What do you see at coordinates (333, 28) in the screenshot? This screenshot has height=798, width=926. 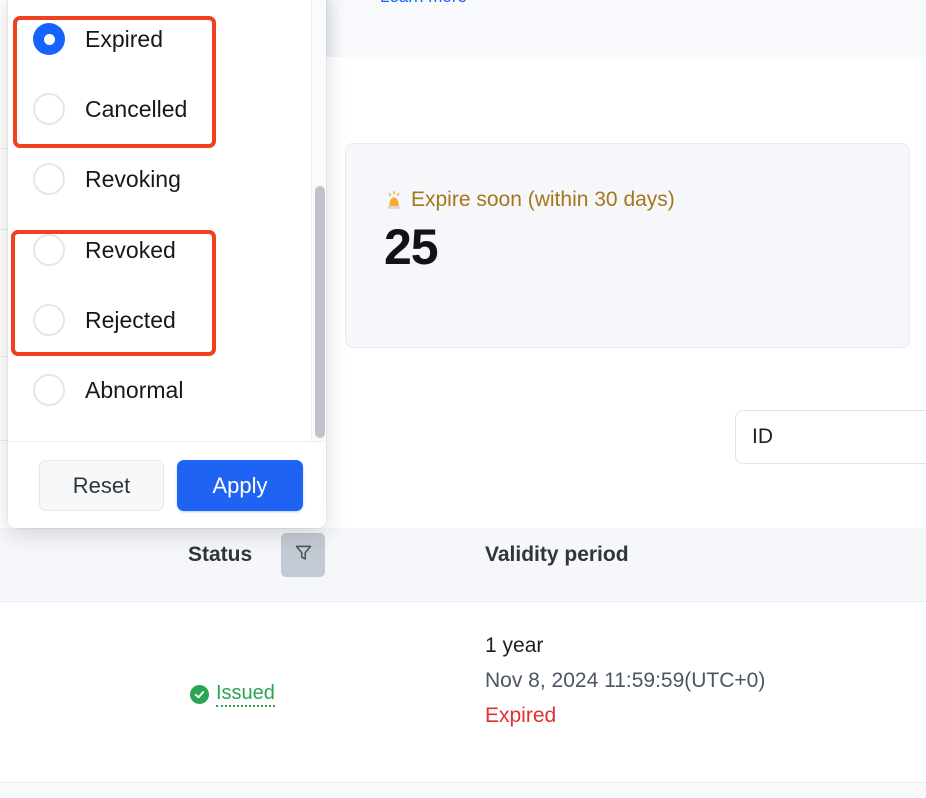 I see `info-banner-edge-gradient` at bounding box center [333, 28].